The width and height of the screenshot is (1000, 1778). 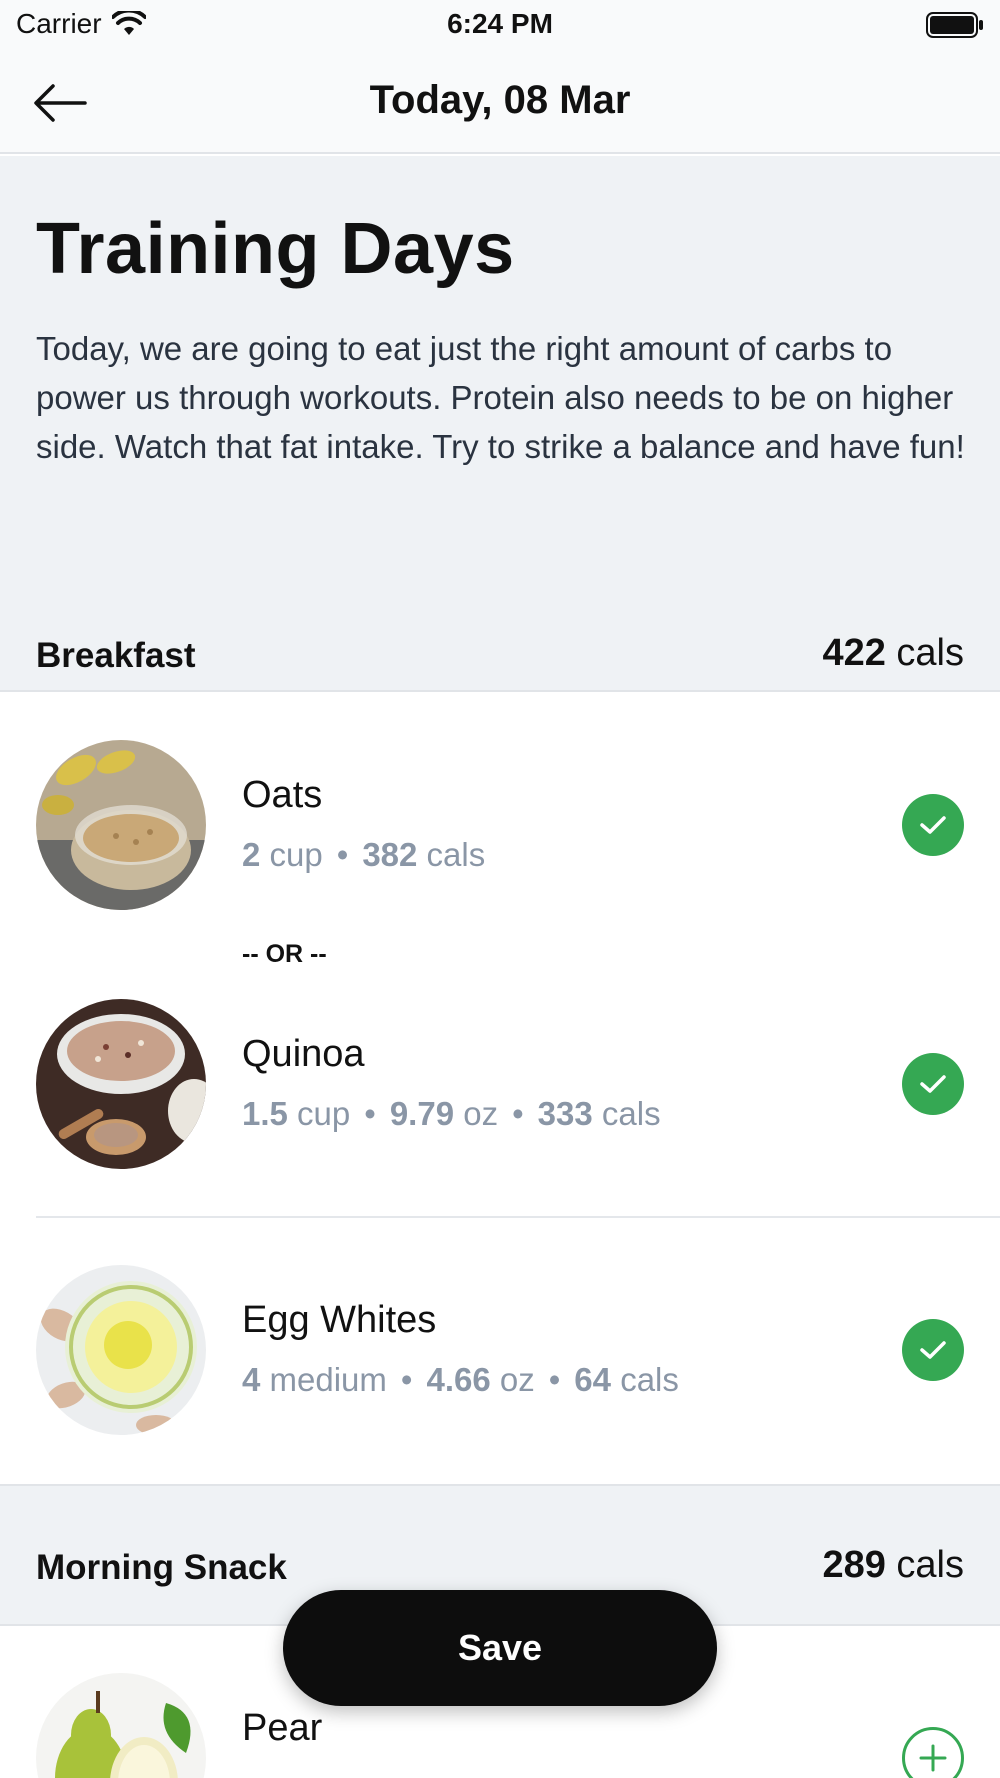 I want to click on status-bar: Carrier 6:24 PM, so click(x=500, y=26).